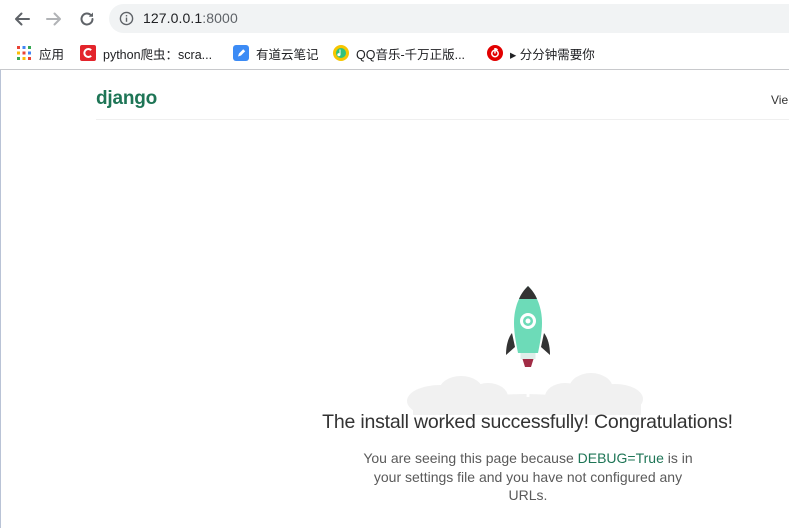 This screenshot has width=789, height=528. I want to click on clouds-illustration, so click(525, 394).